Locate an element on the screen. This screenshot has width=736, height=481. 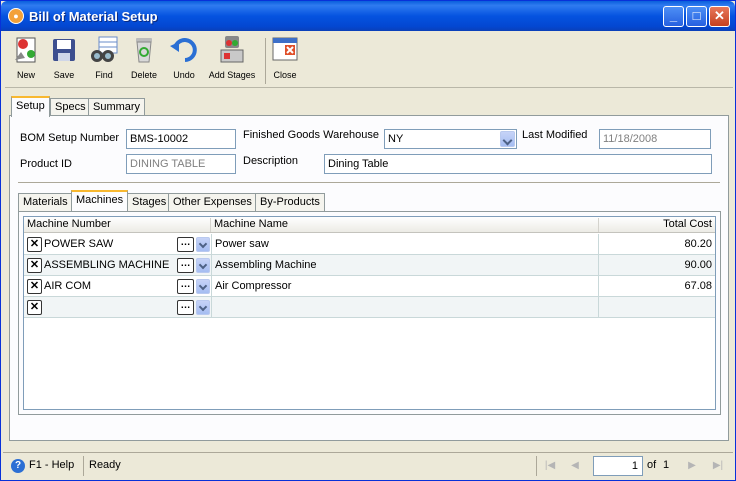
bom-setup-number-field: BMS-10002 is located at coordinates (181, 139).